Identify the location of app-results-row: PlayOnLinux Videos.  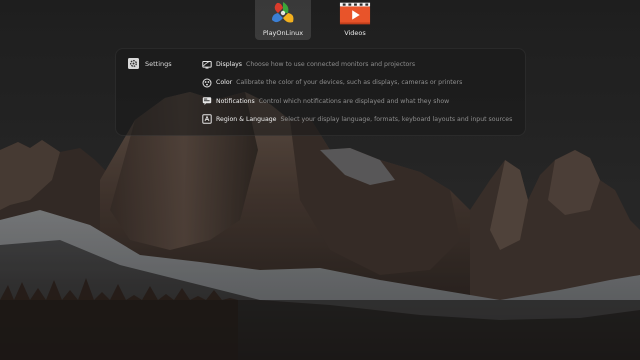
(320, 20).